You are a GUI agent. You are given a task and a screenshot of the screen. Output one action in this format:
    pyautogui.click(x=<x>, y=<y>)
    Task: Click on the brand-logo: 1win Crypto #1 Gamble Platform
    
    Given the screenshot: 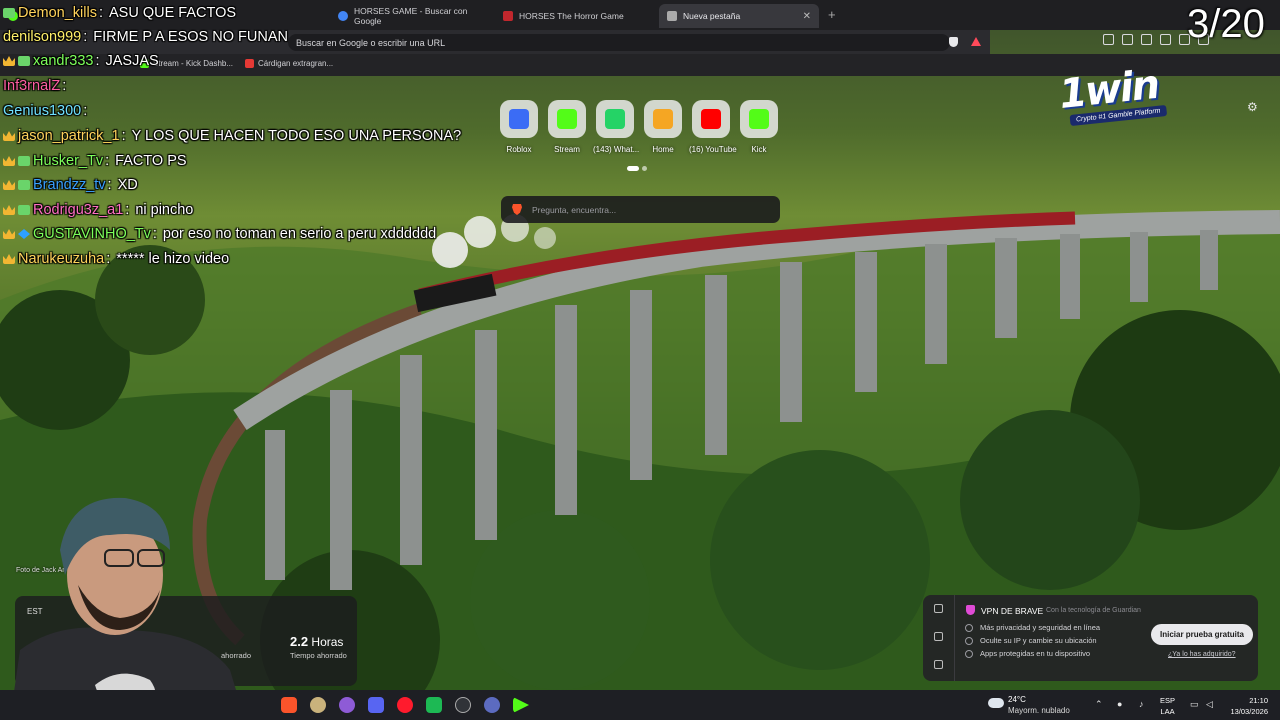 What is the action you would take?
    pyautogui.click(x=1117, y=98)
    